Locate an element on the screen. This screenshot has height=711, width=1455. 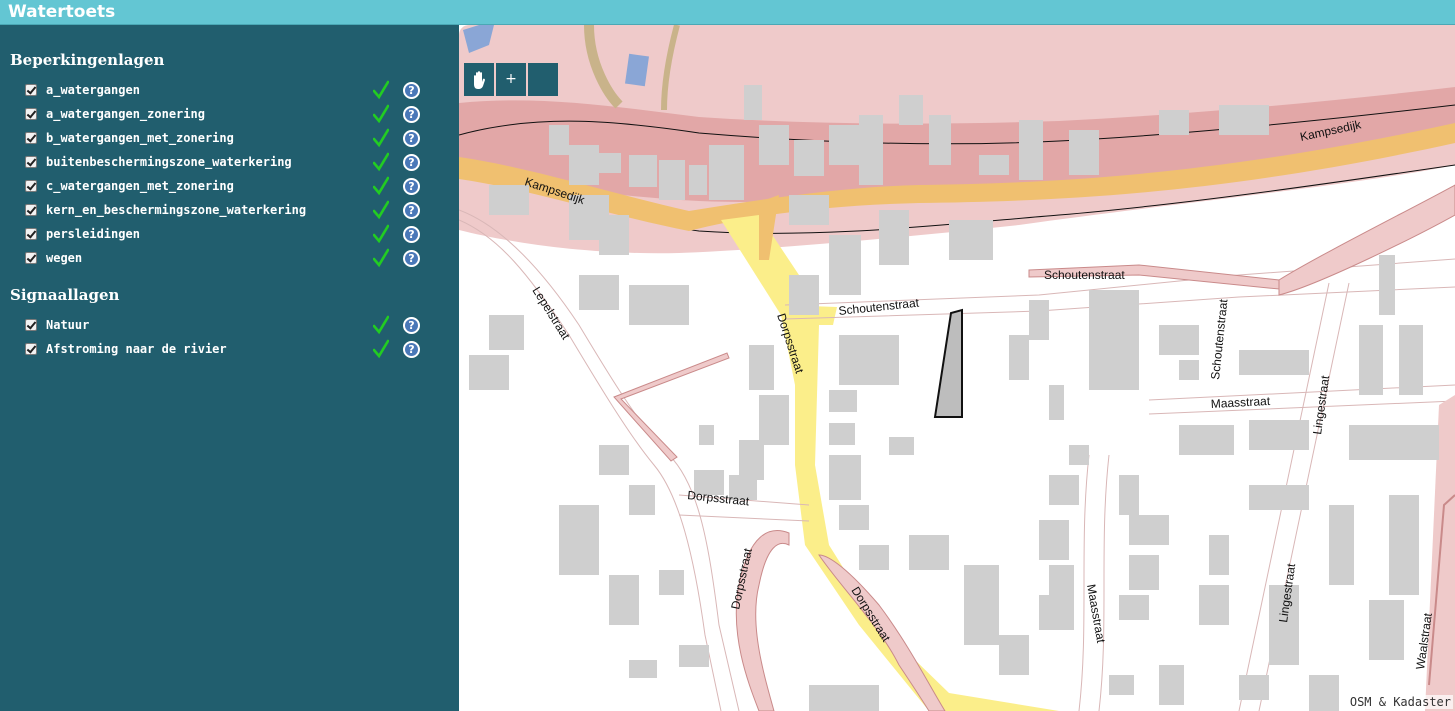
pan-button is located at coordinates (516, 79).